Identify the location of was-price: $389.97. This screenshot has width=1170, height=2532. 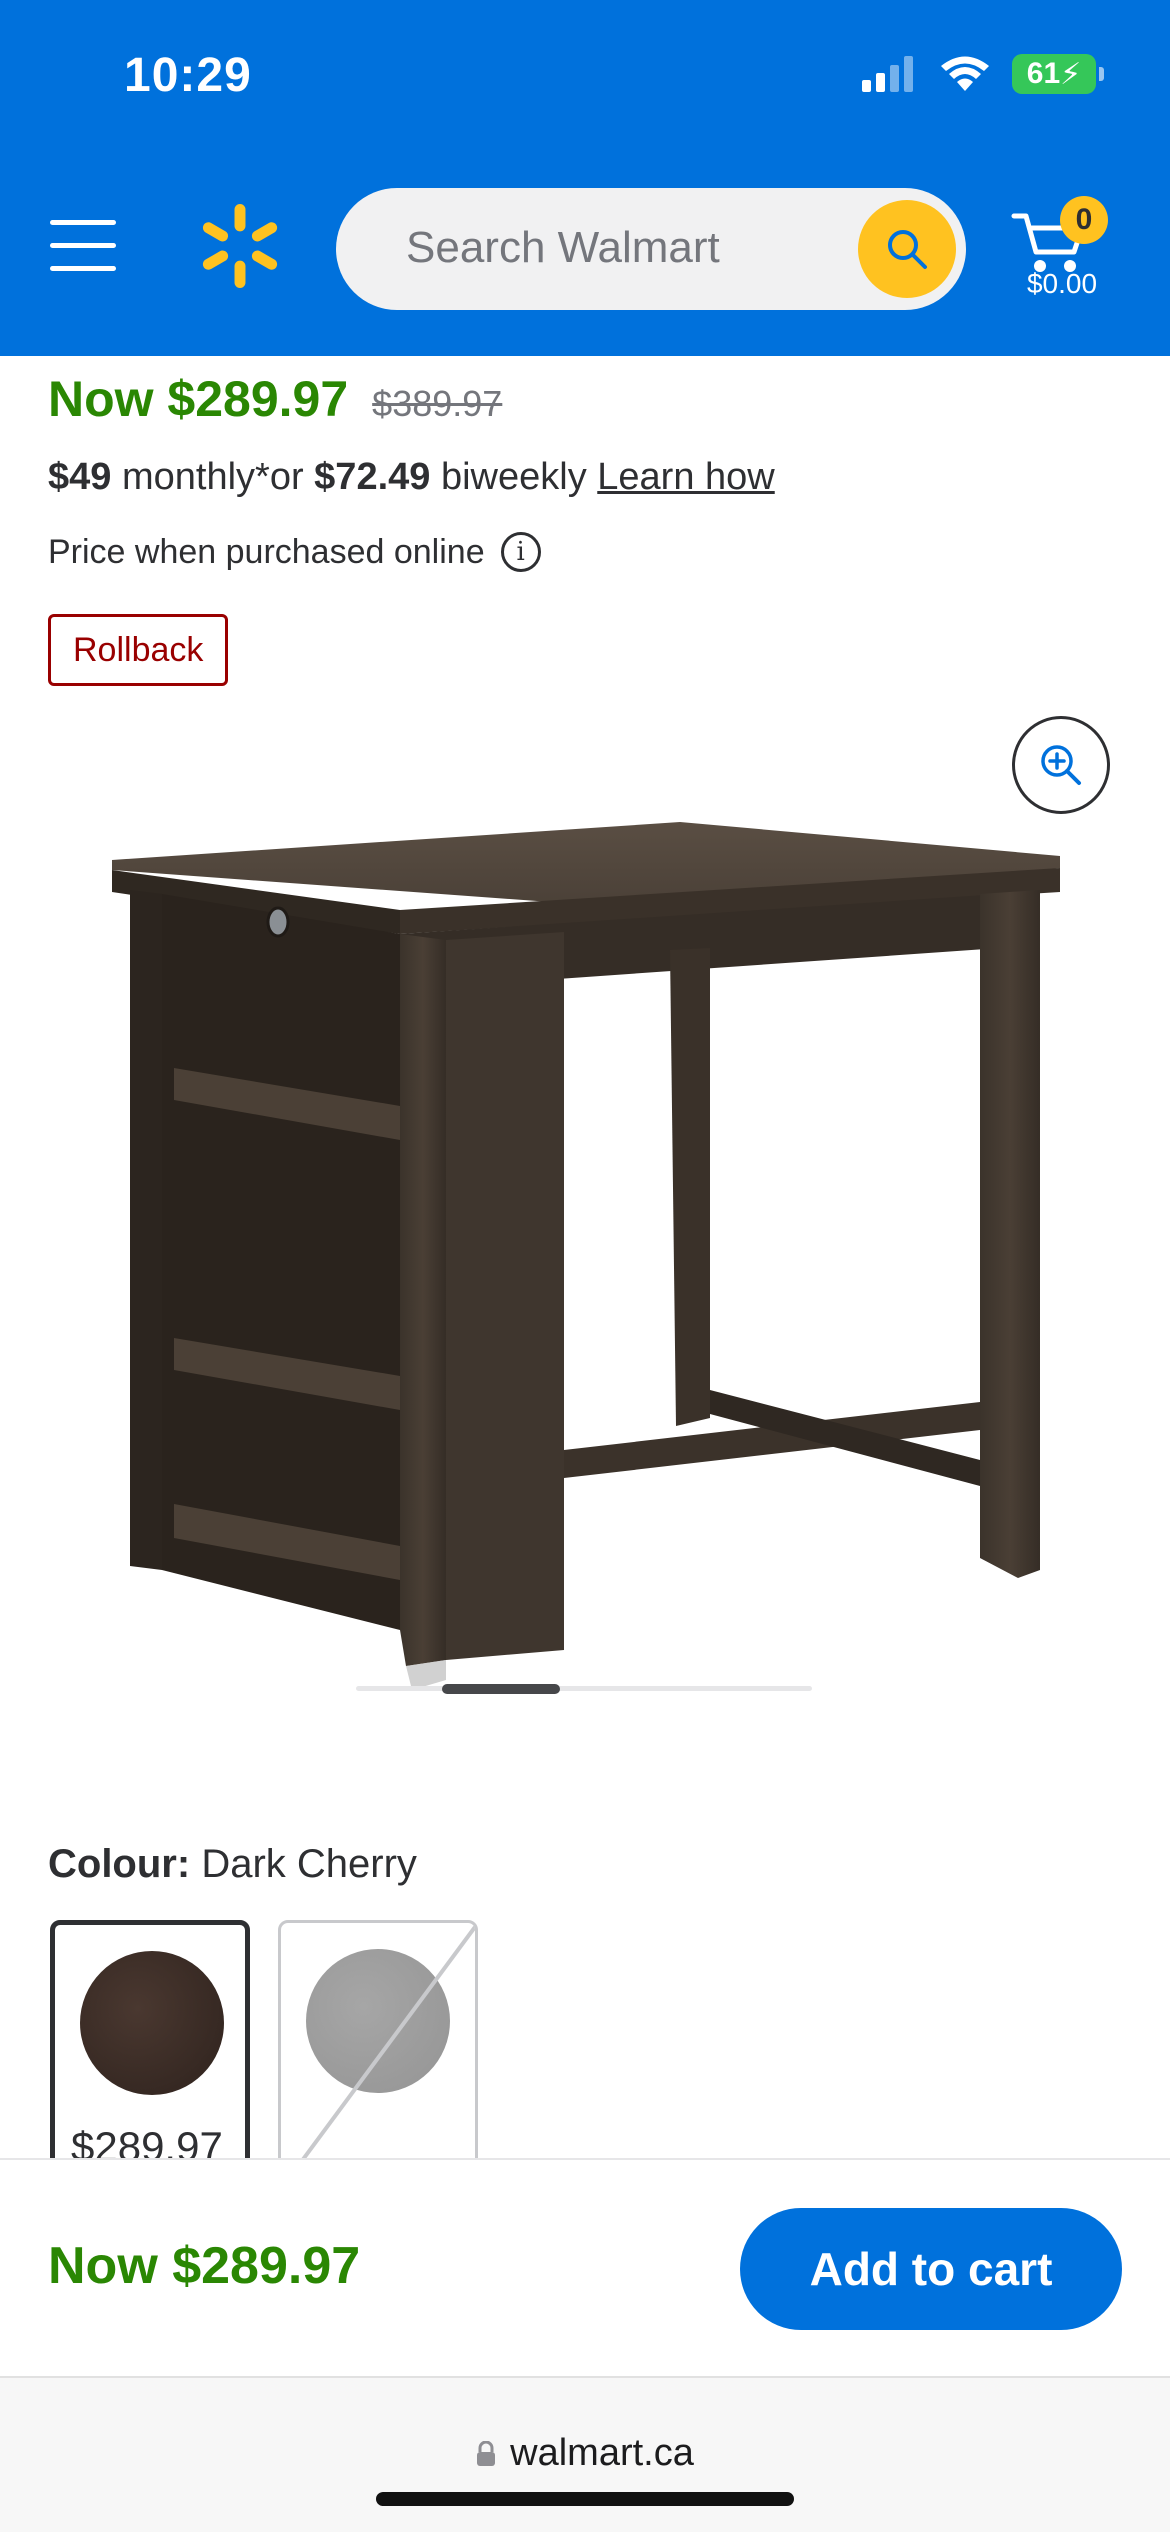
(437, 403).